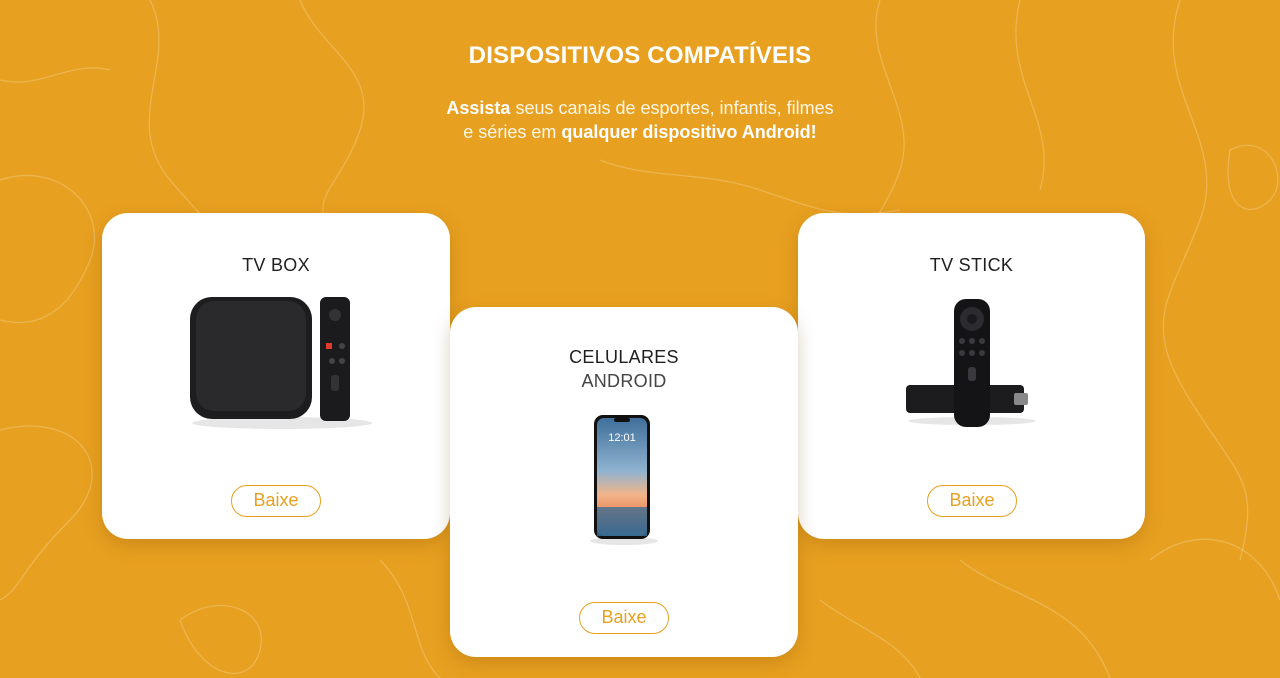  Describe the element at coordinates (276, 265) in the screenshot. I see `card-title: TV BOX` at that location.